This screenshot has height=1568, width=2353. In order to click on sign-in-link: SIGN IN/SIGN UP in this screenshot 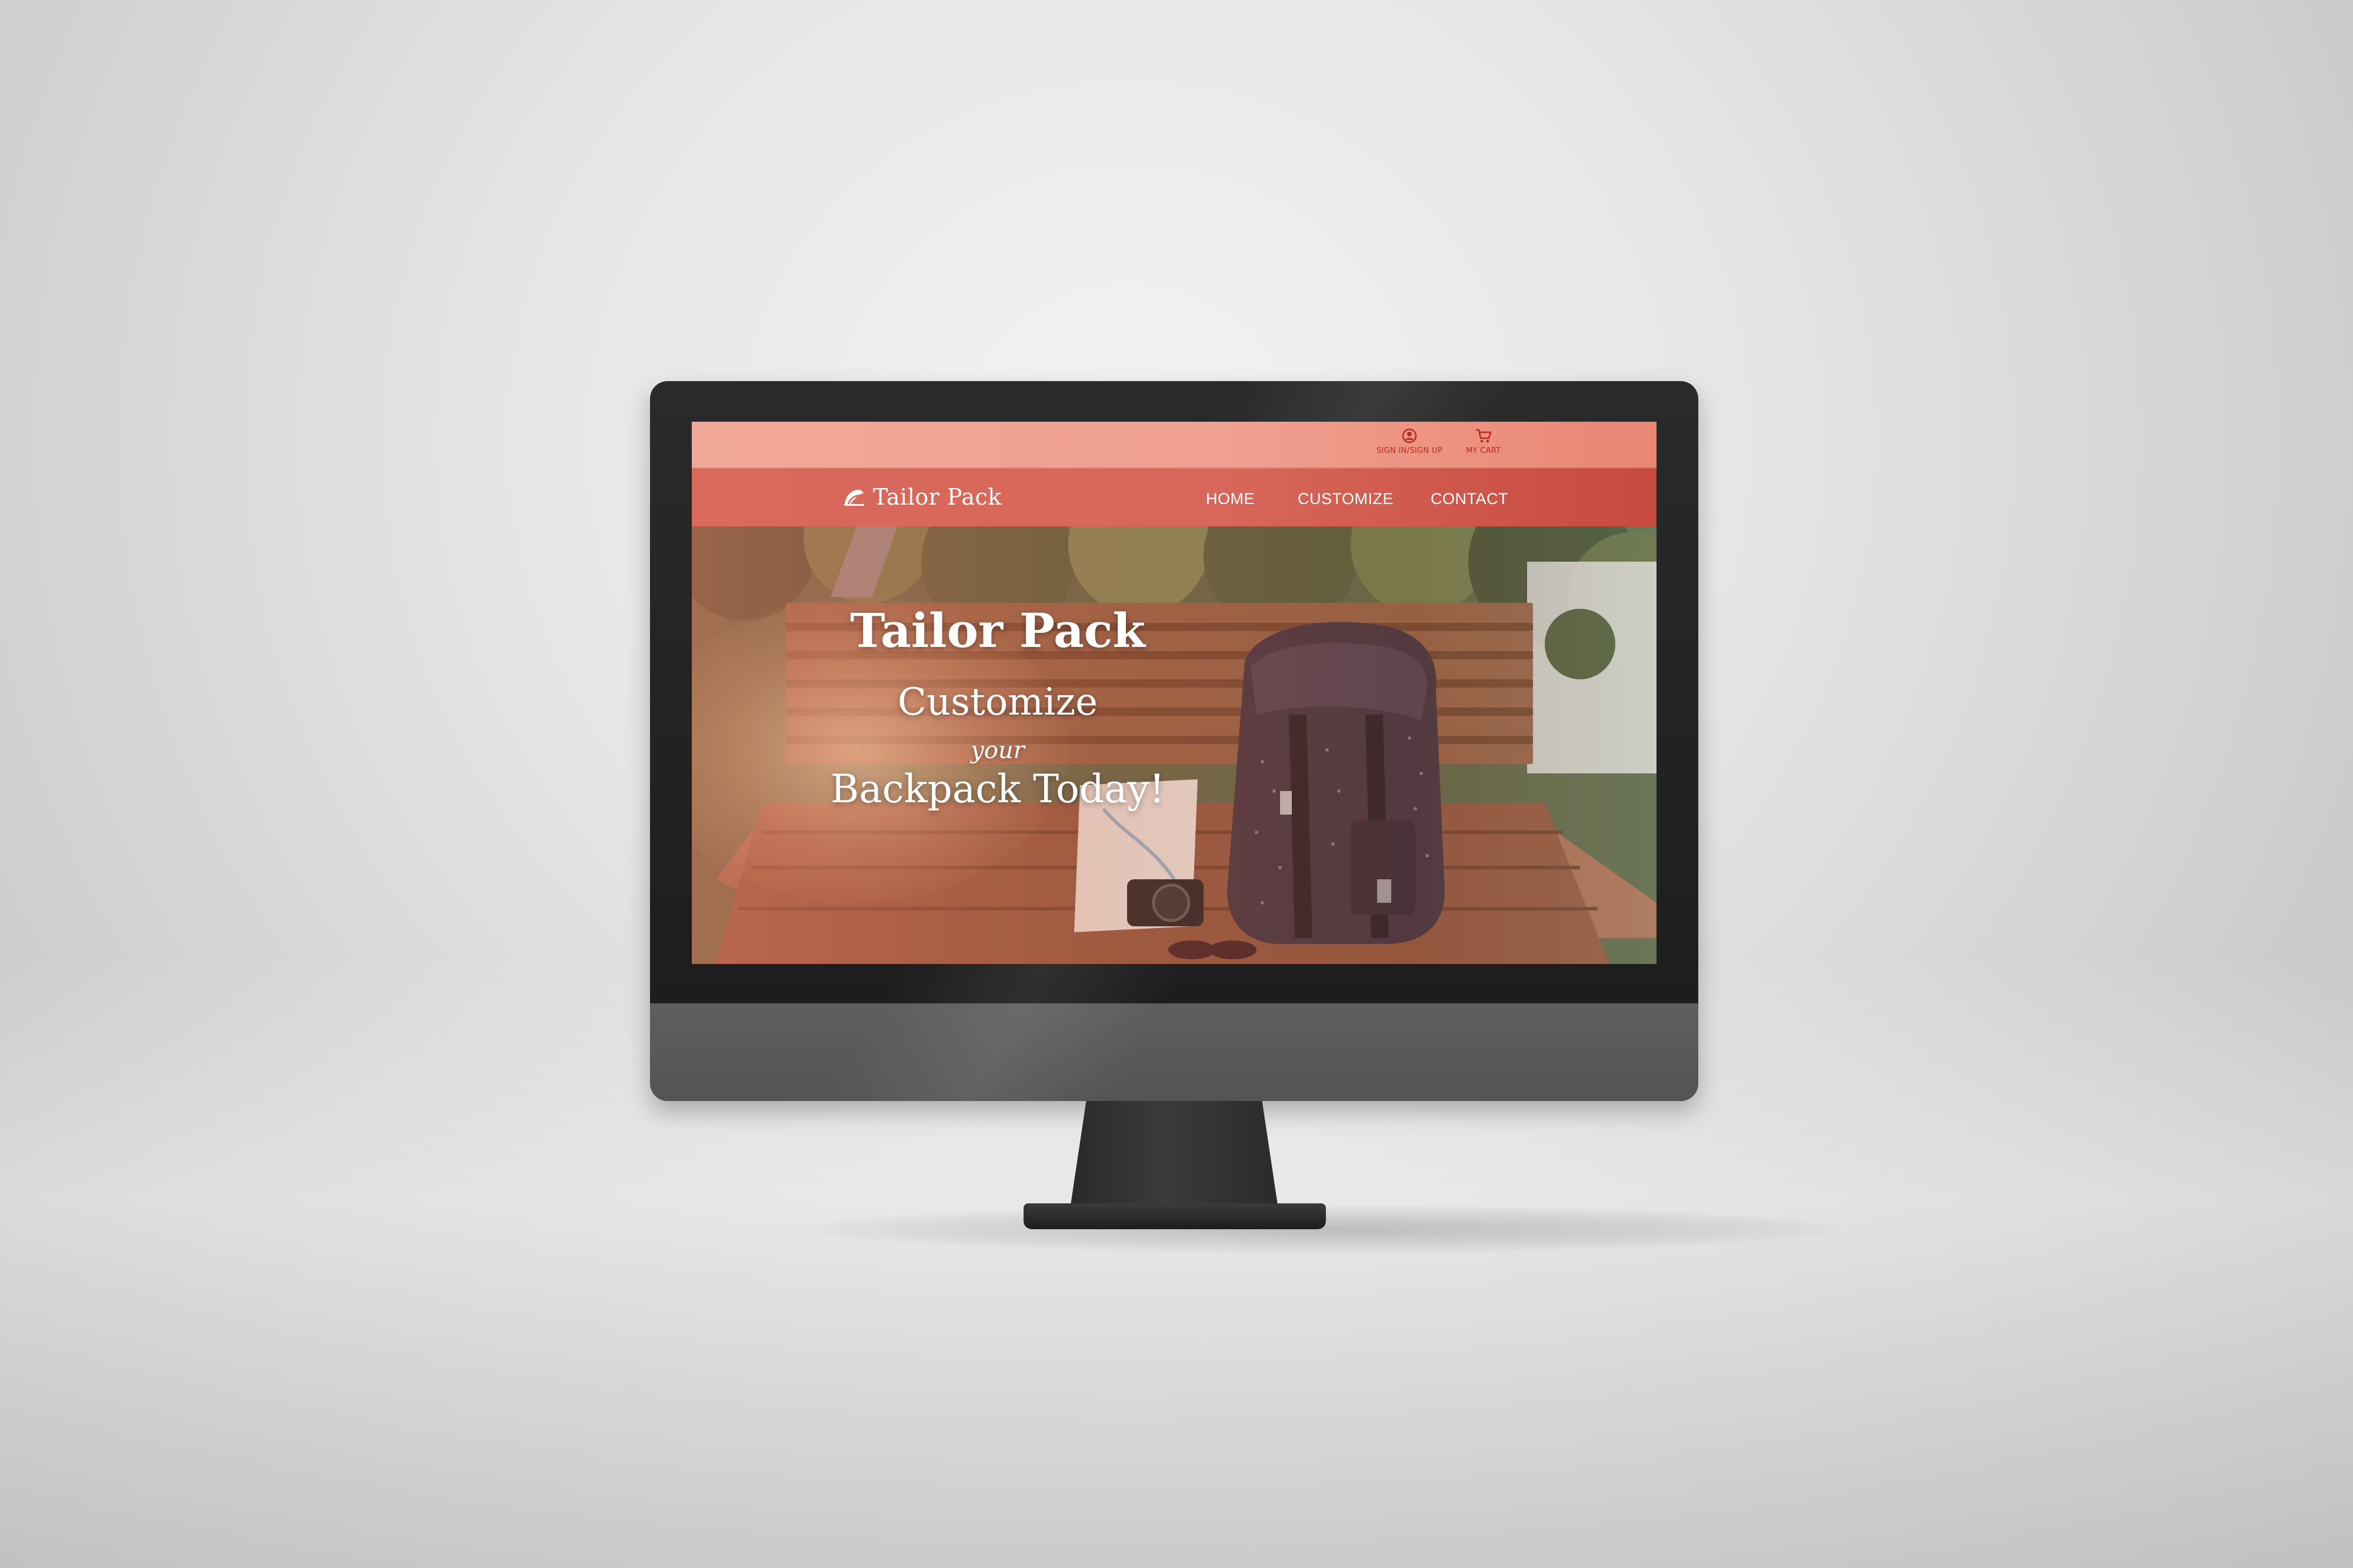, I will do `click(1409, 441)`.